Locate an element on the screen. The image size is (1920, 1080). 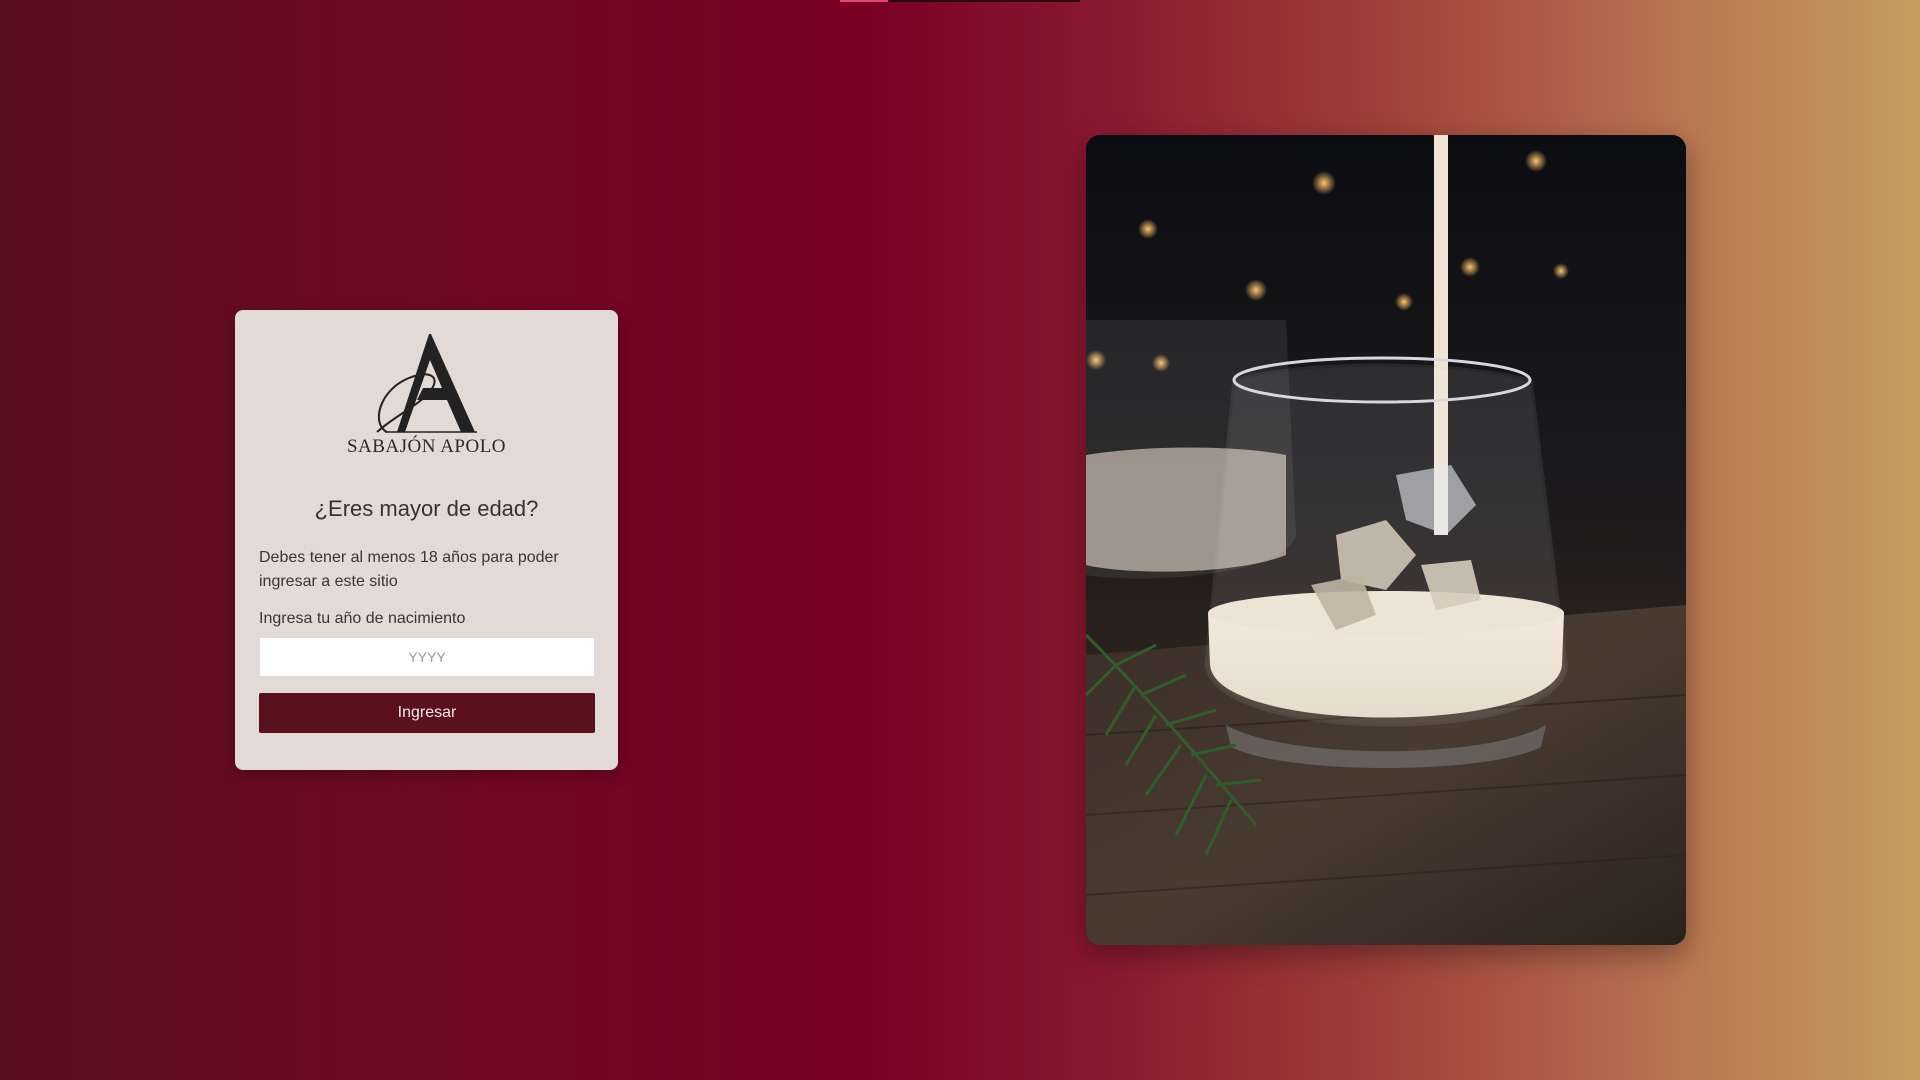
age-gate-title: ¿Eres mayor de edad? is located at coordinates (426, 508).